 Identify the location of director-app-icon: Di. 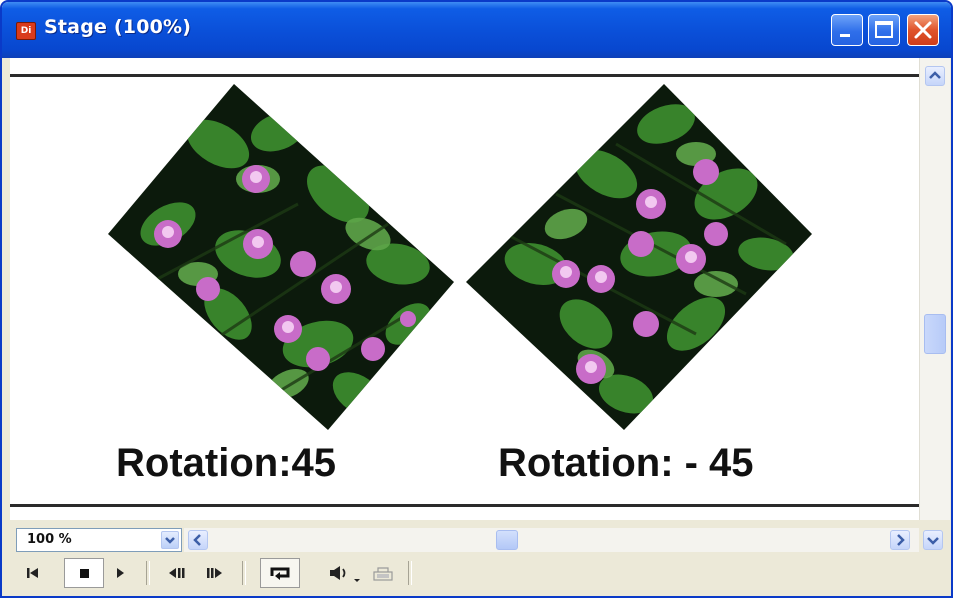
(26, 31).